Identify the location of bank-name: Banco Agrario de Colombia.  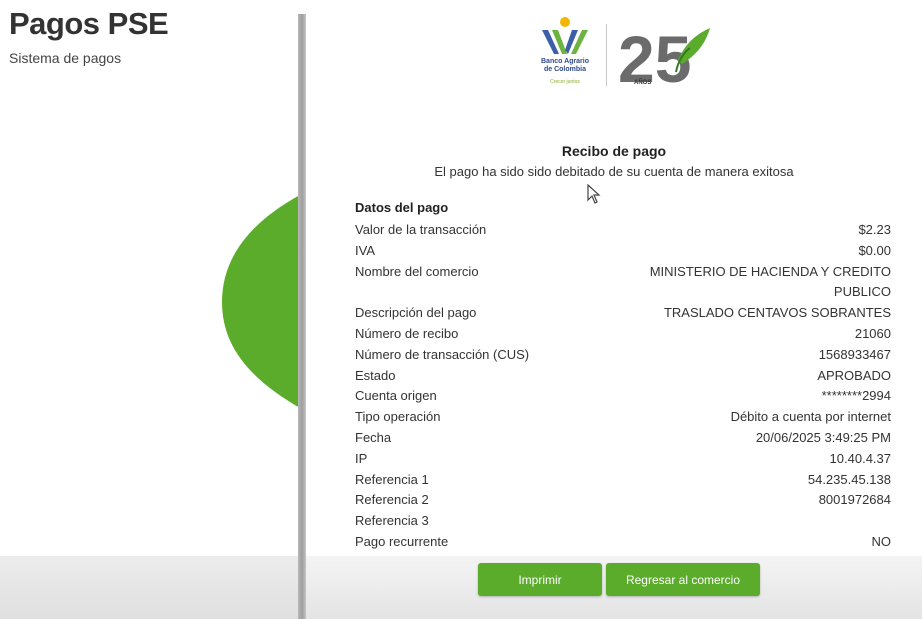
(565, 65).